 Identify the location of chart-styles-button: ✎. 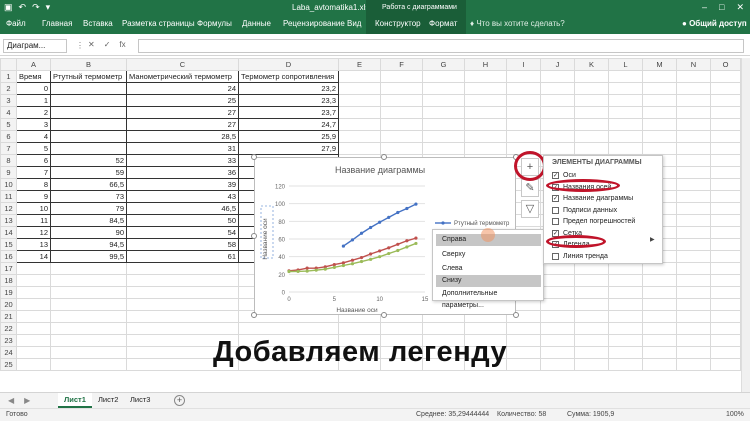
(530, 188).